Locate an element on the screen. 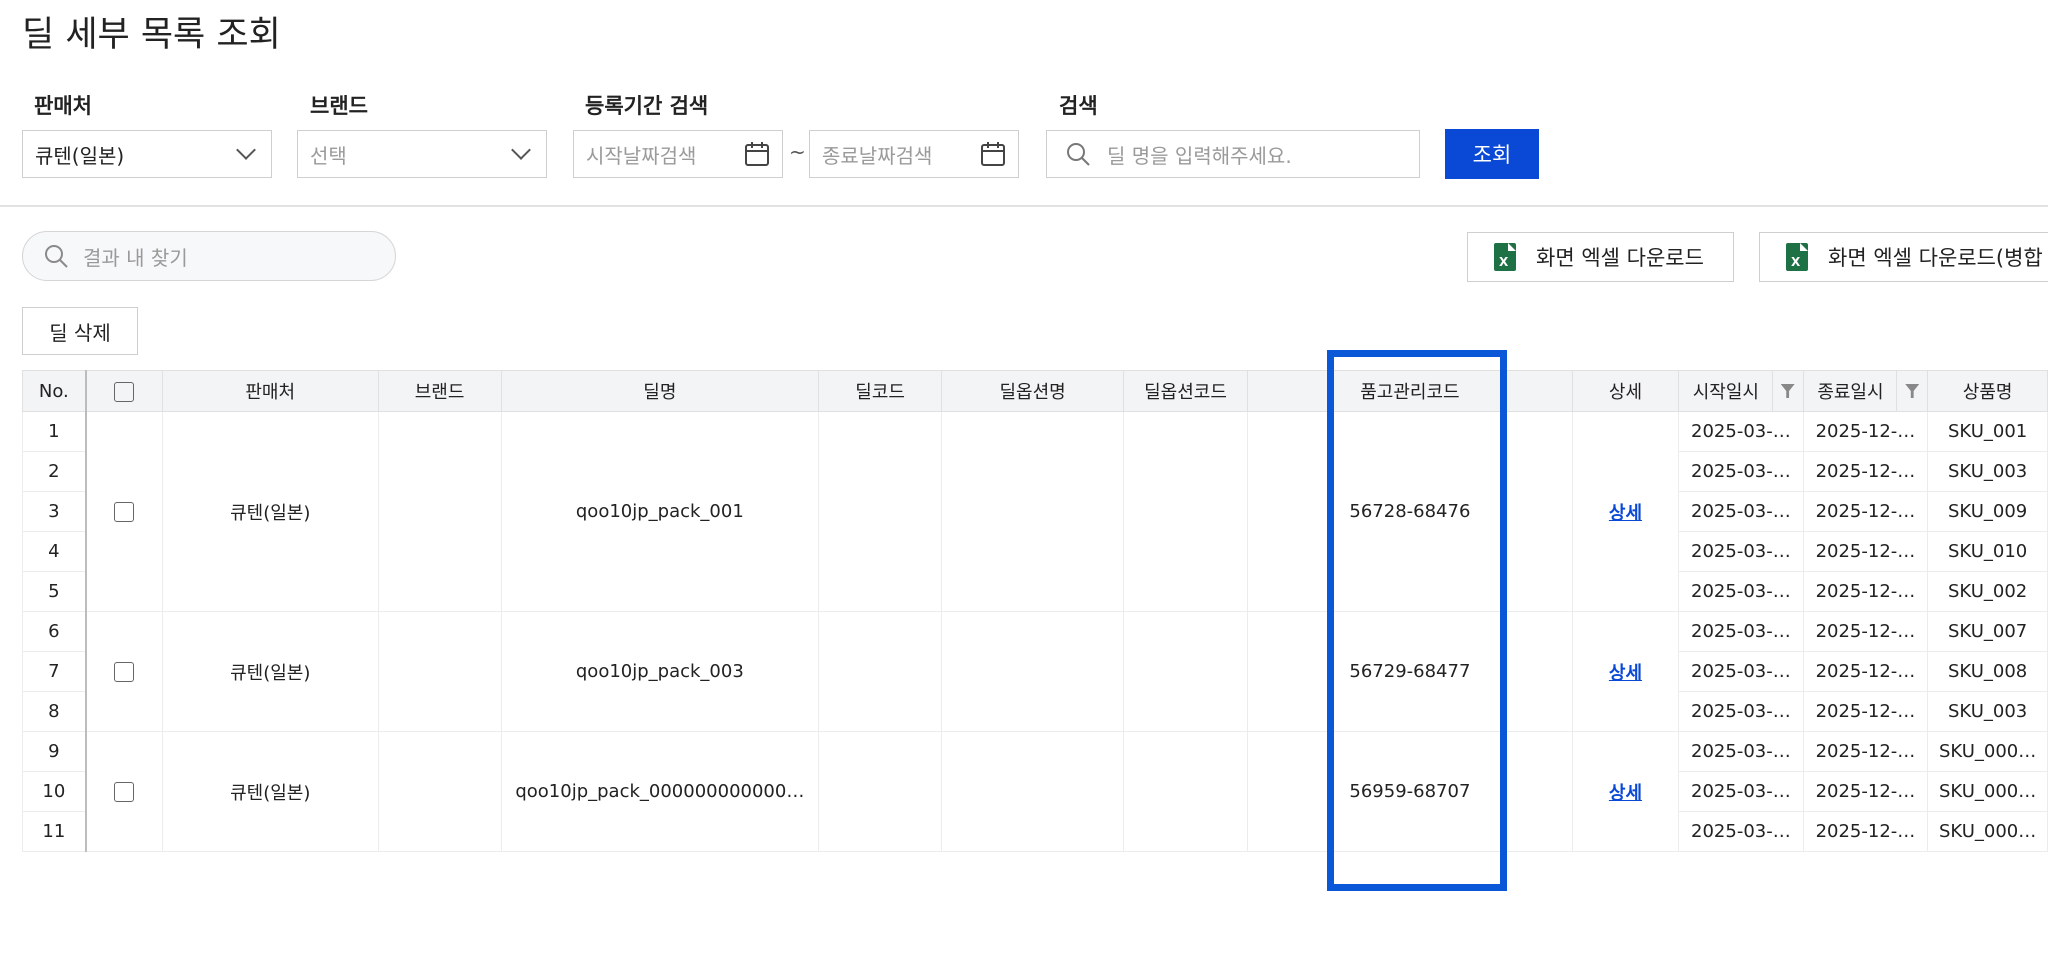 The width and height of the screenshot is (2048, 966). col-no: No. is located at coordinates (54, 391).